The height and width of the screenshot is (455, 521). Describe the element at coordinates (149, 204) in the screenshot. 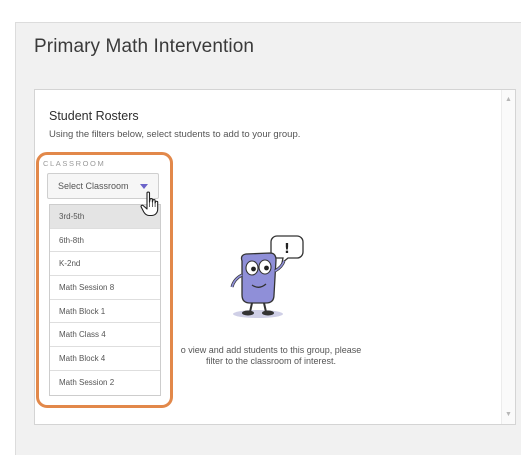

I see `hand-pointer-icon` at that location.